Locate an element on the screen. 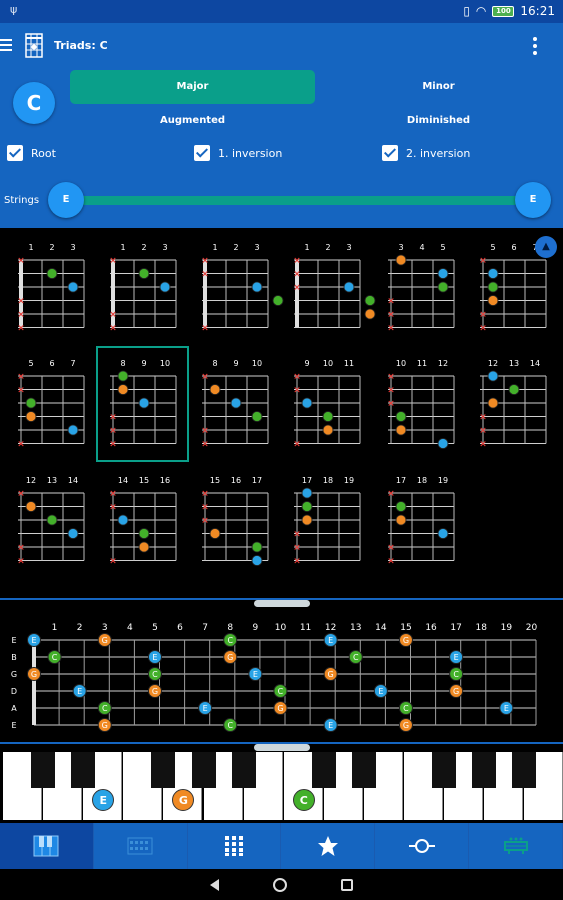 The height and width of the screenshot is (900, 563). chord-diagram: 5 6 7 × × × is located at coordinates (52, 405).